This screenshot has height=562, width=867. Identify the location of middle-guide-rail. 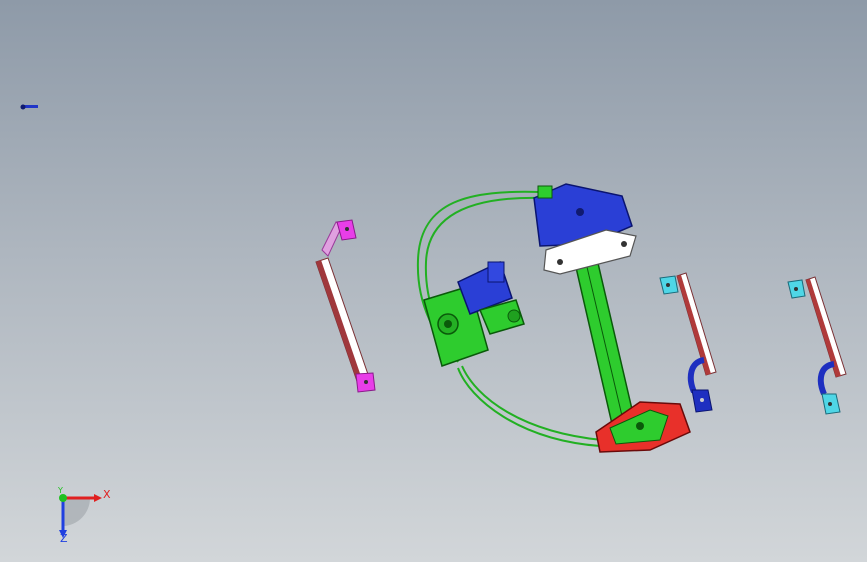
(688, 342).